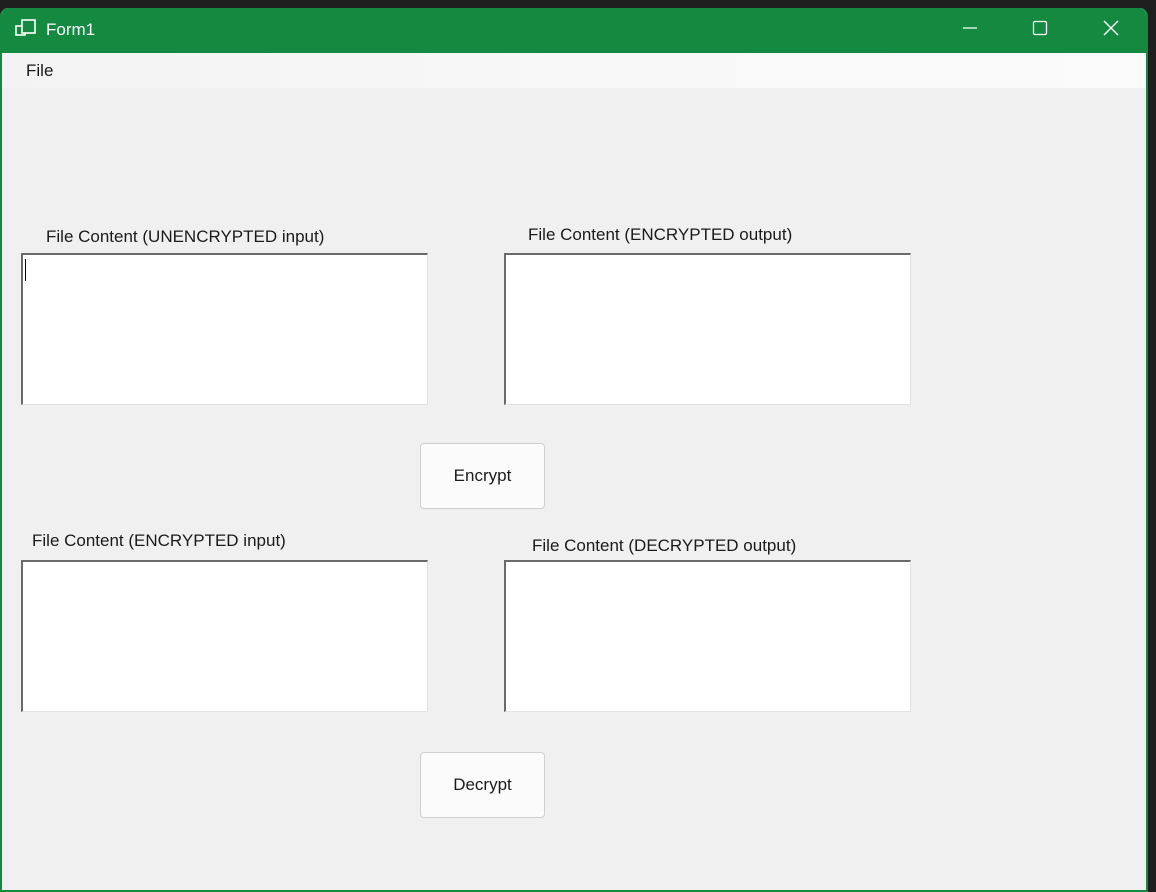 This screenshot has height=892, width=1156. Describe the element at coordinates (664, 545) in the screenshot. I see `decrypted-output-label: File Content (DECRYPTED output)` at that location.